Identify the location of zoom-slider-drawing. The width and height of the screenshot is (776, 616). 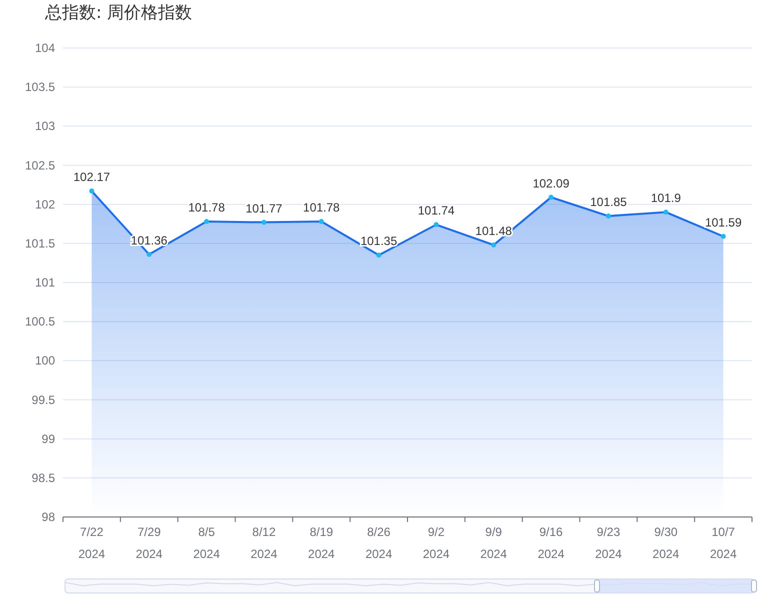
(410, 586).